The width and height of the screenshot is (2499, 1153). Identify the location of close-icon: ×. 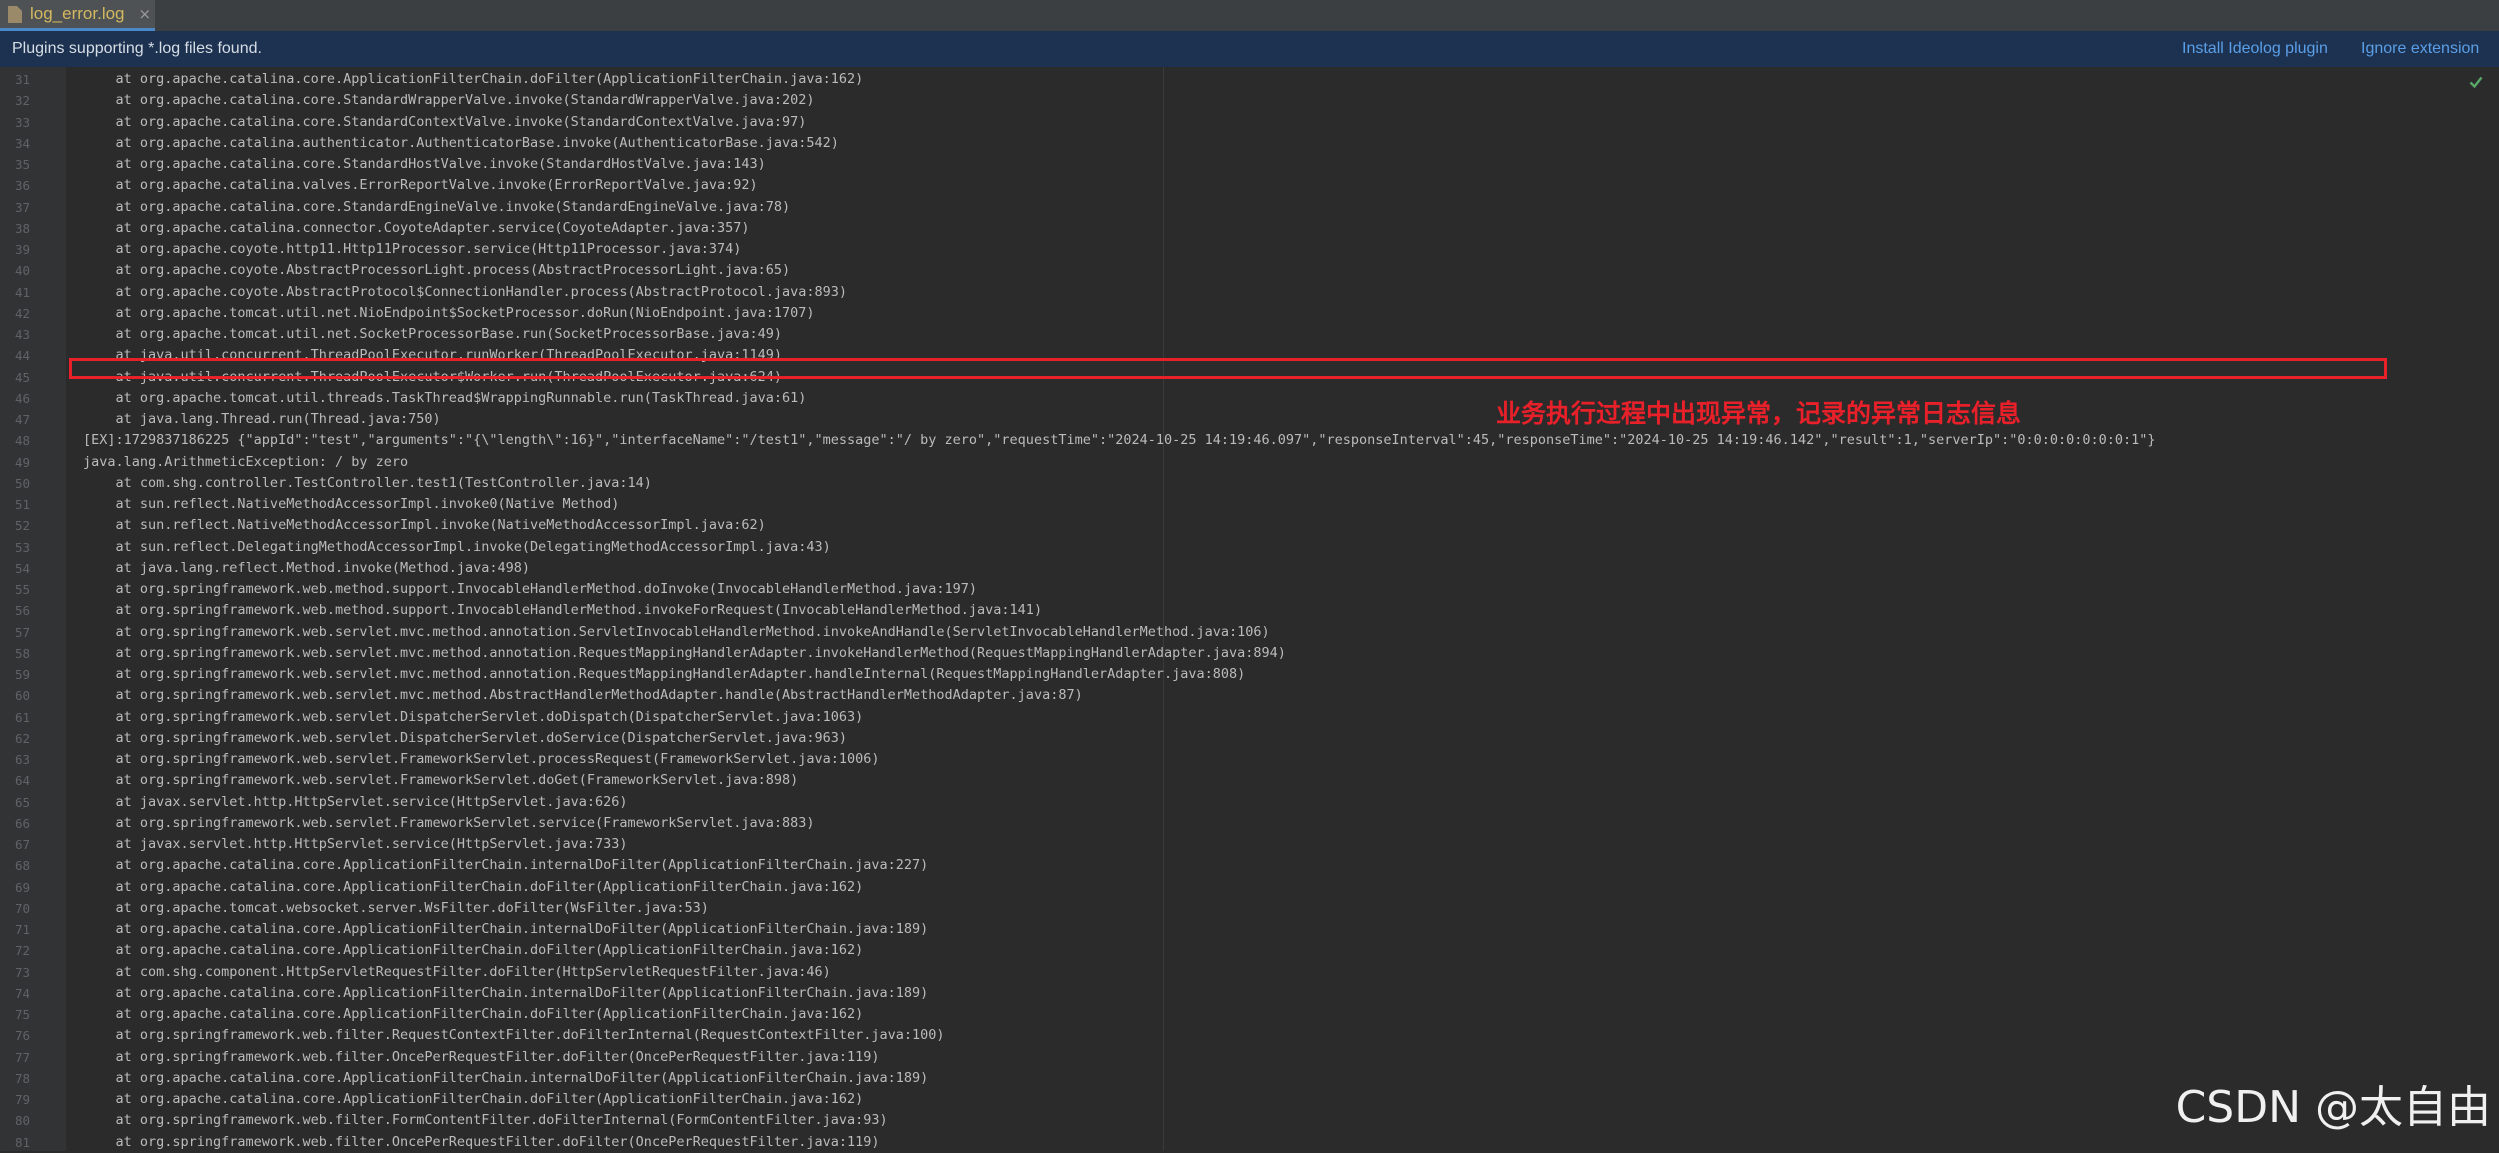
(145, 14).